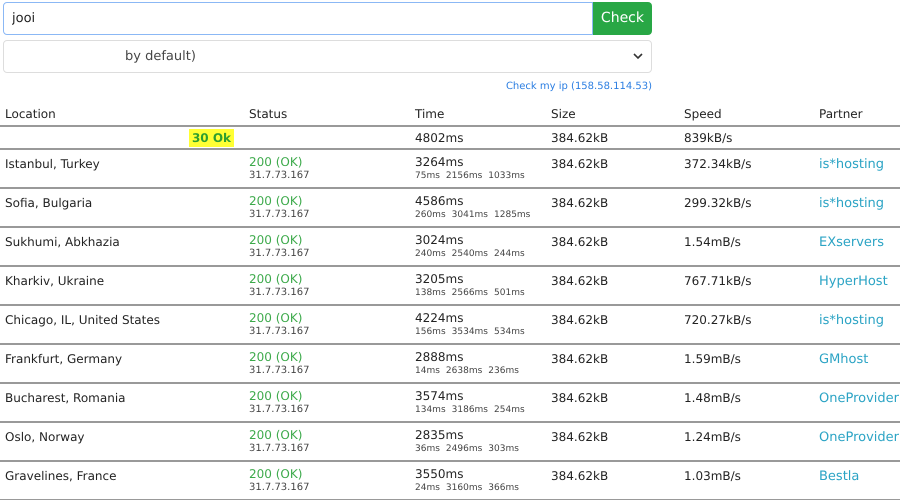  Describe the element at coordinates (327, 56) in the screenshot. I see `select-field: by default)` at that location.